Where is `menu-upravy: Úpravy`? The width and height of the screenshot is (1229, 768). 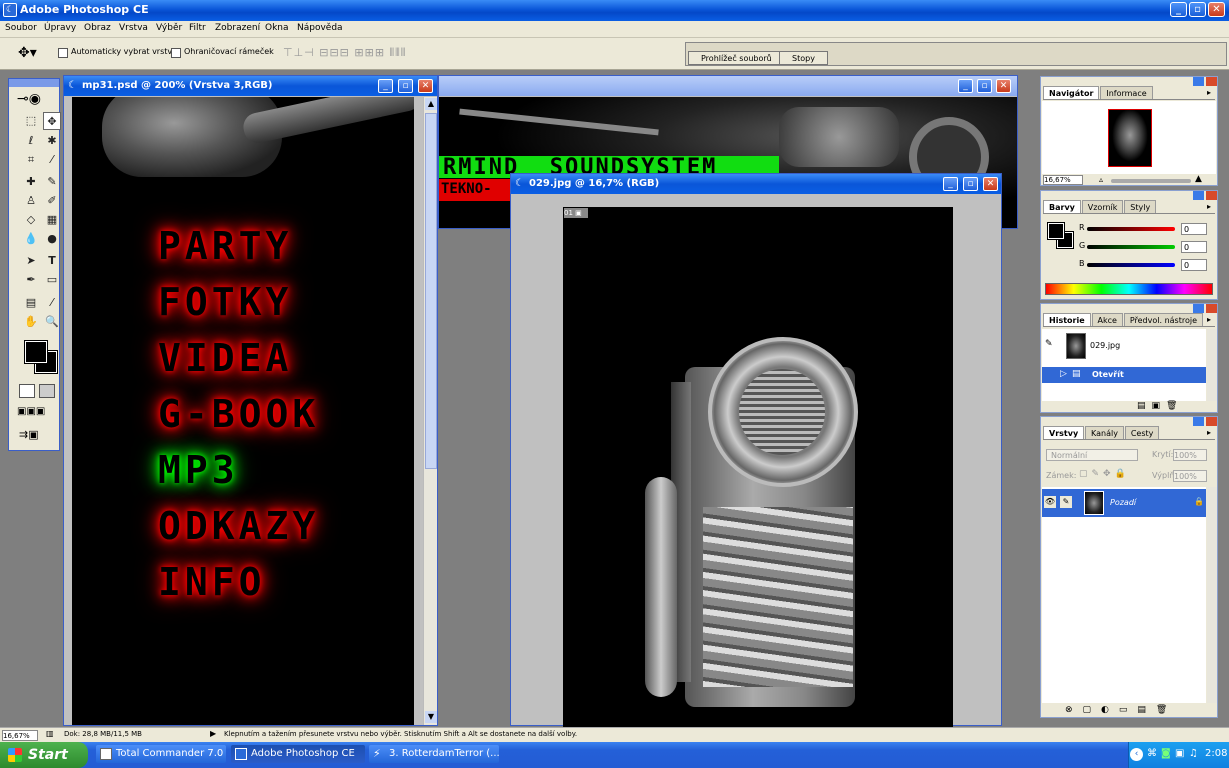 menu-upravy: Úpravy is located at coordinates (60, 28).